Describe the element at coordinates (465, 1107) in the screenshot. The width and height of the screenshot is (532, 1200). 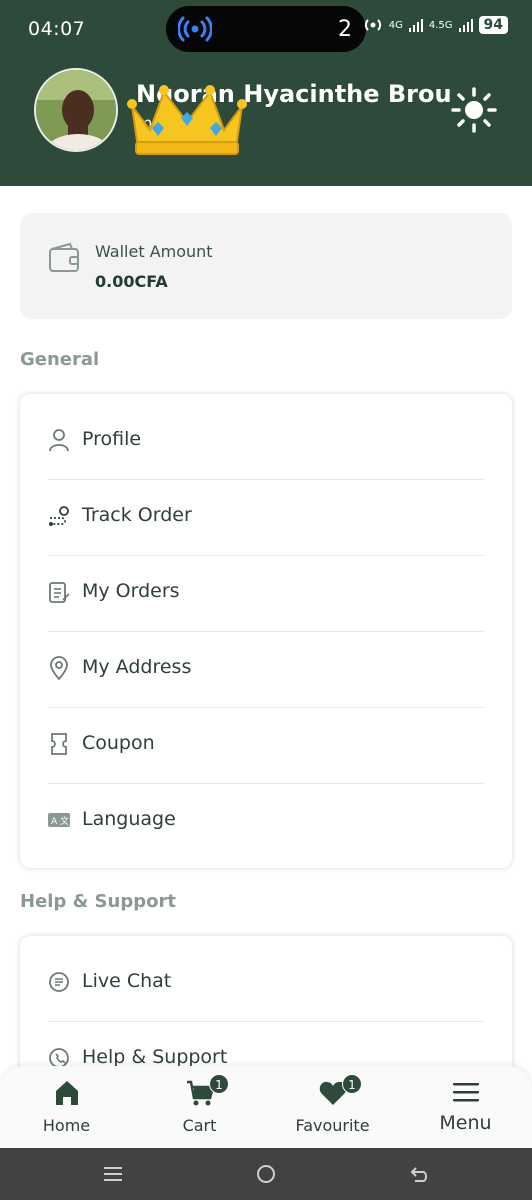
I see `nav-menu: Menu` at that location.